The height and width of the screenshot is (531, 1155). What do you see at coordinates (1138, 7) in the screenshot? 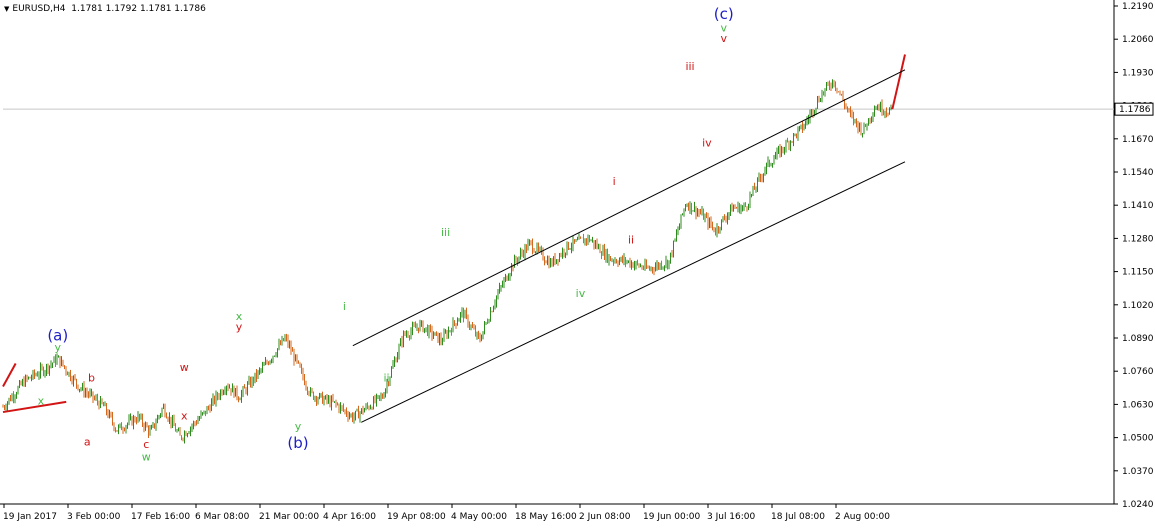
I see `price-tick-label: 1.2190` at bounding box center [1138, 7].